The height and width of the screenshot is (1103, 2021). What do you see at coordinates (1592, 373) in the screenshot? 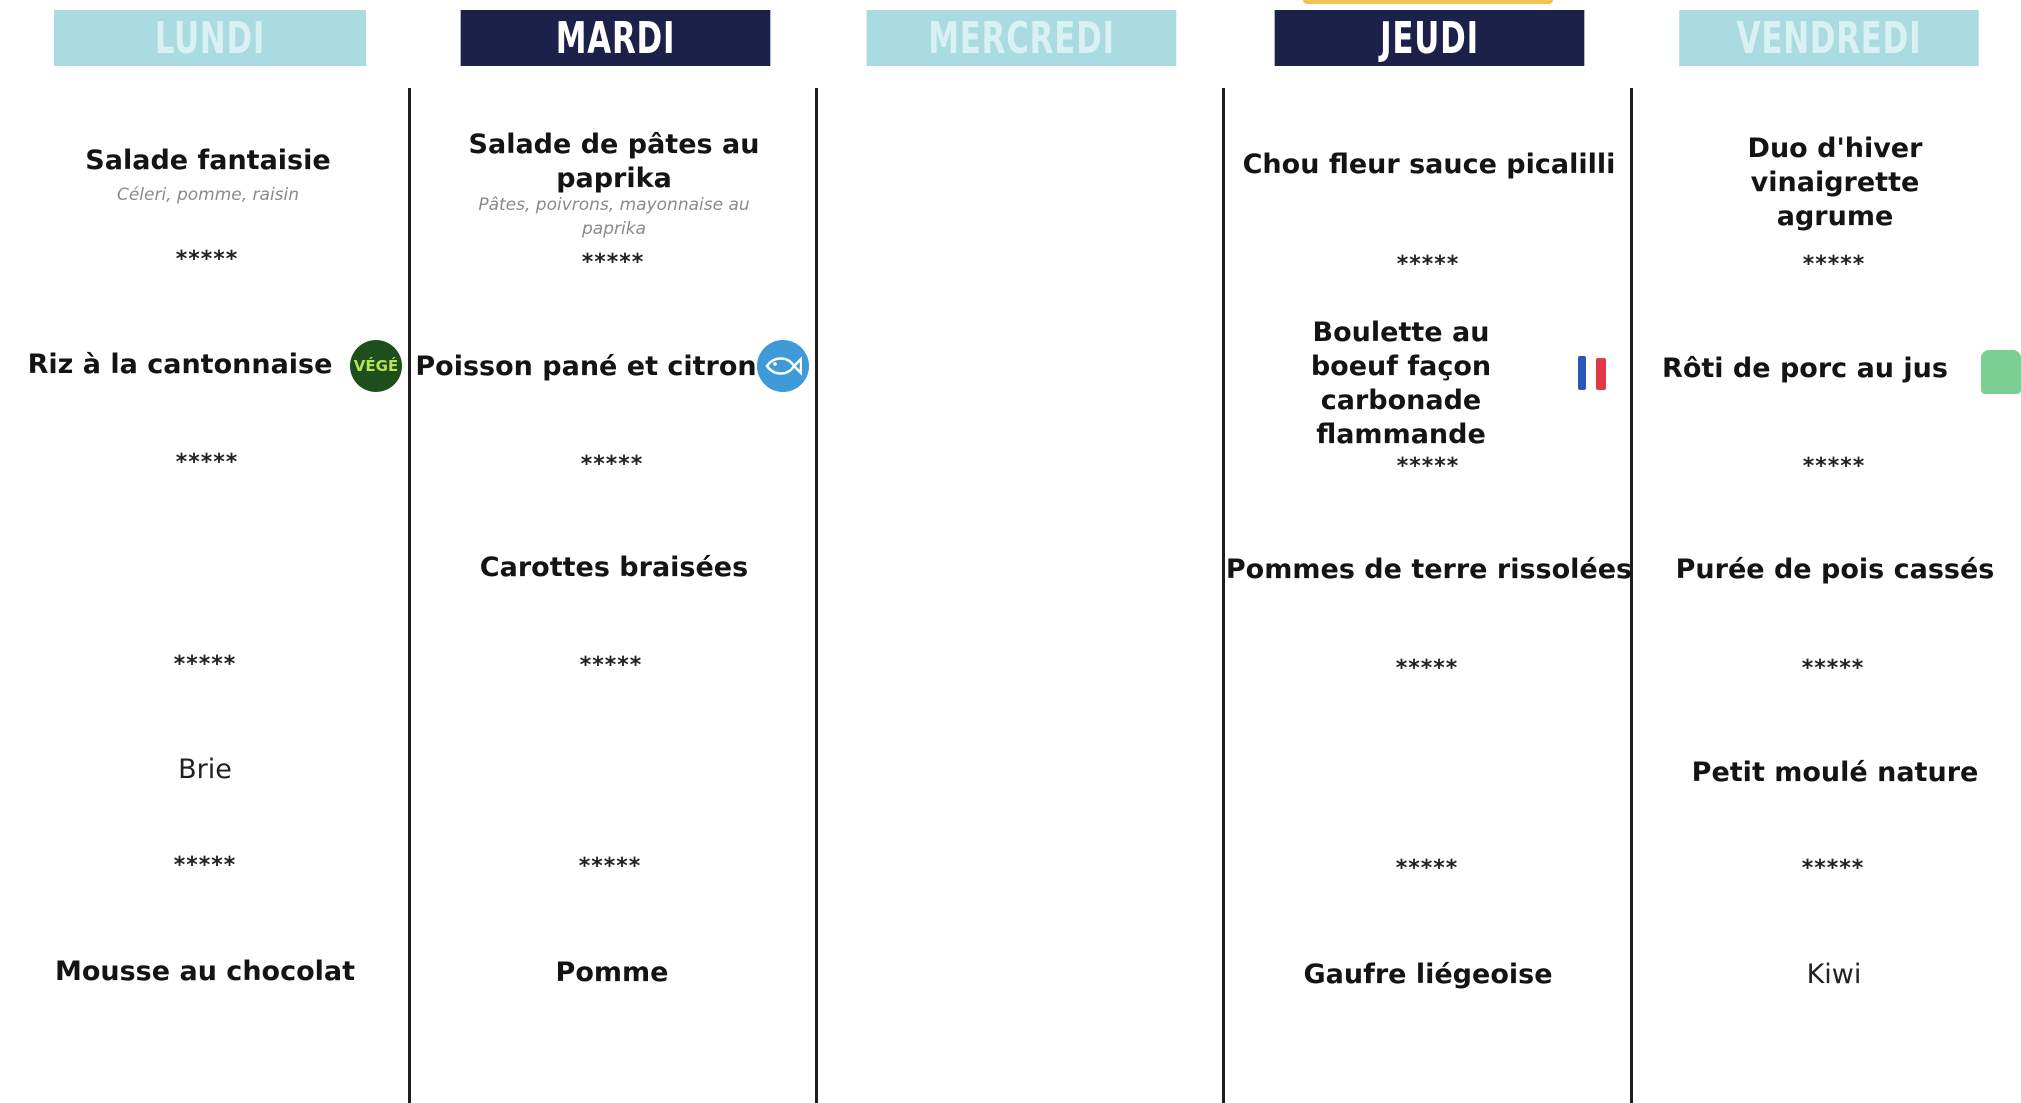
I see `france-flag-icon` at bounding box center [1592, 373].